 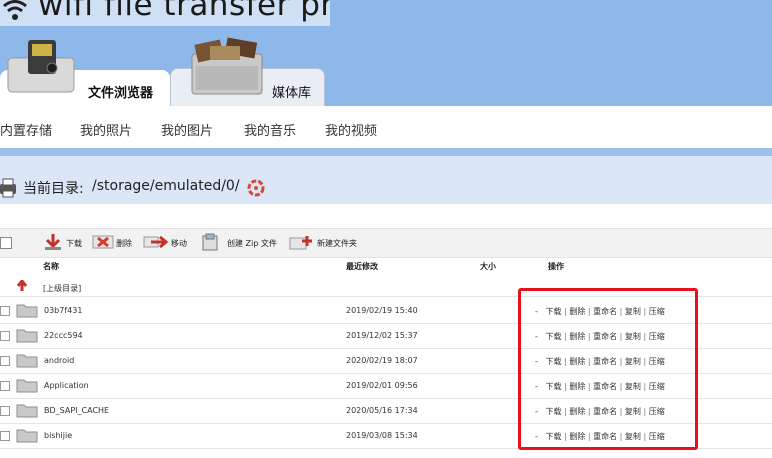 I want to click on delete-button: 删除, so click(x=115, y=242).